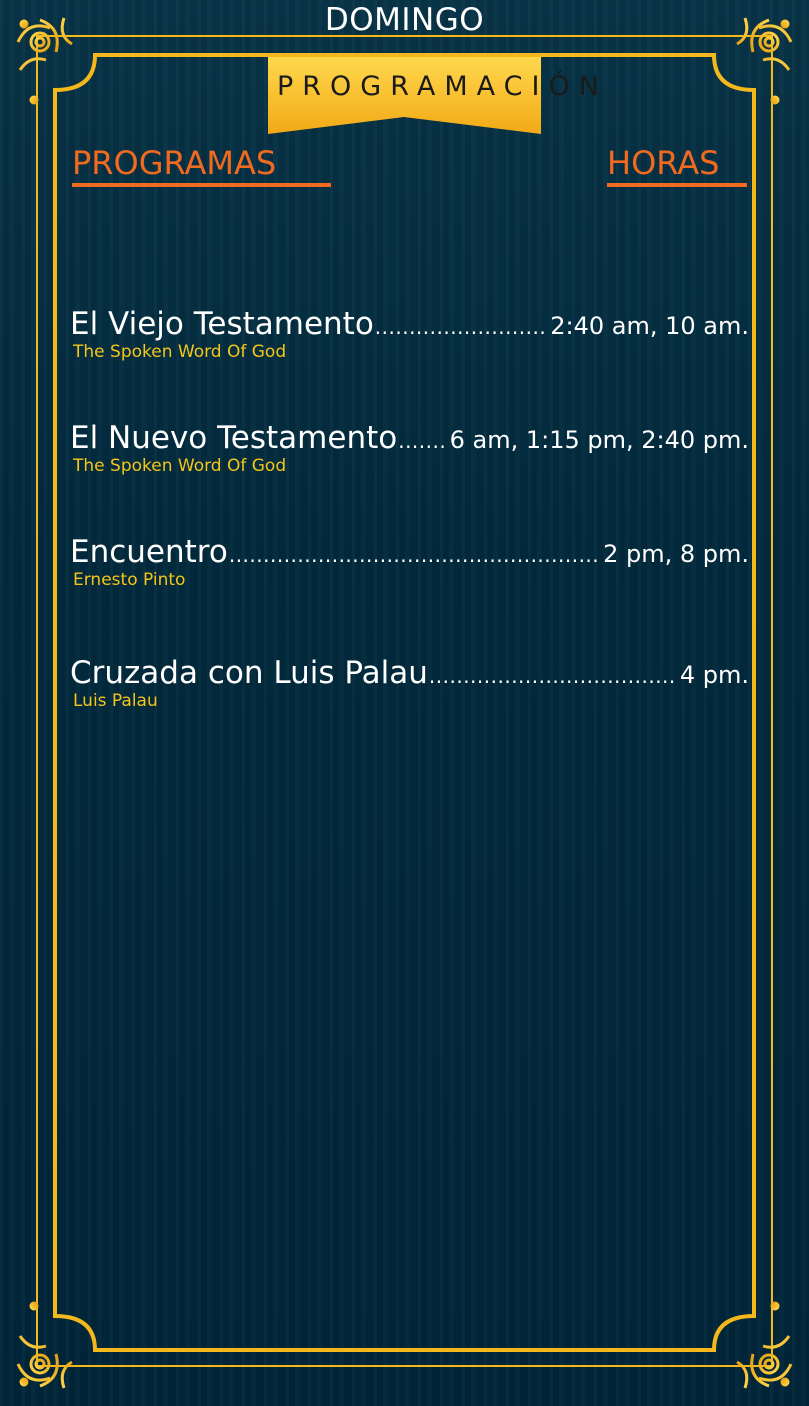  What do you see at coordinates (714, 675) in the screenshot?
I see `program-times: 4 pm.` at bounding box center [714, 675].